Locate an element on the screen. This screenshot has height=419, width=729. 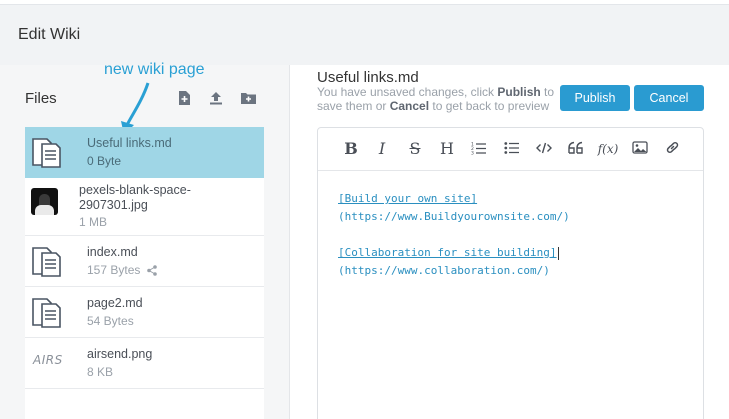
link-url-line: (https://www.Buildyourownsite.com/) is located at coordinates (454, 216).